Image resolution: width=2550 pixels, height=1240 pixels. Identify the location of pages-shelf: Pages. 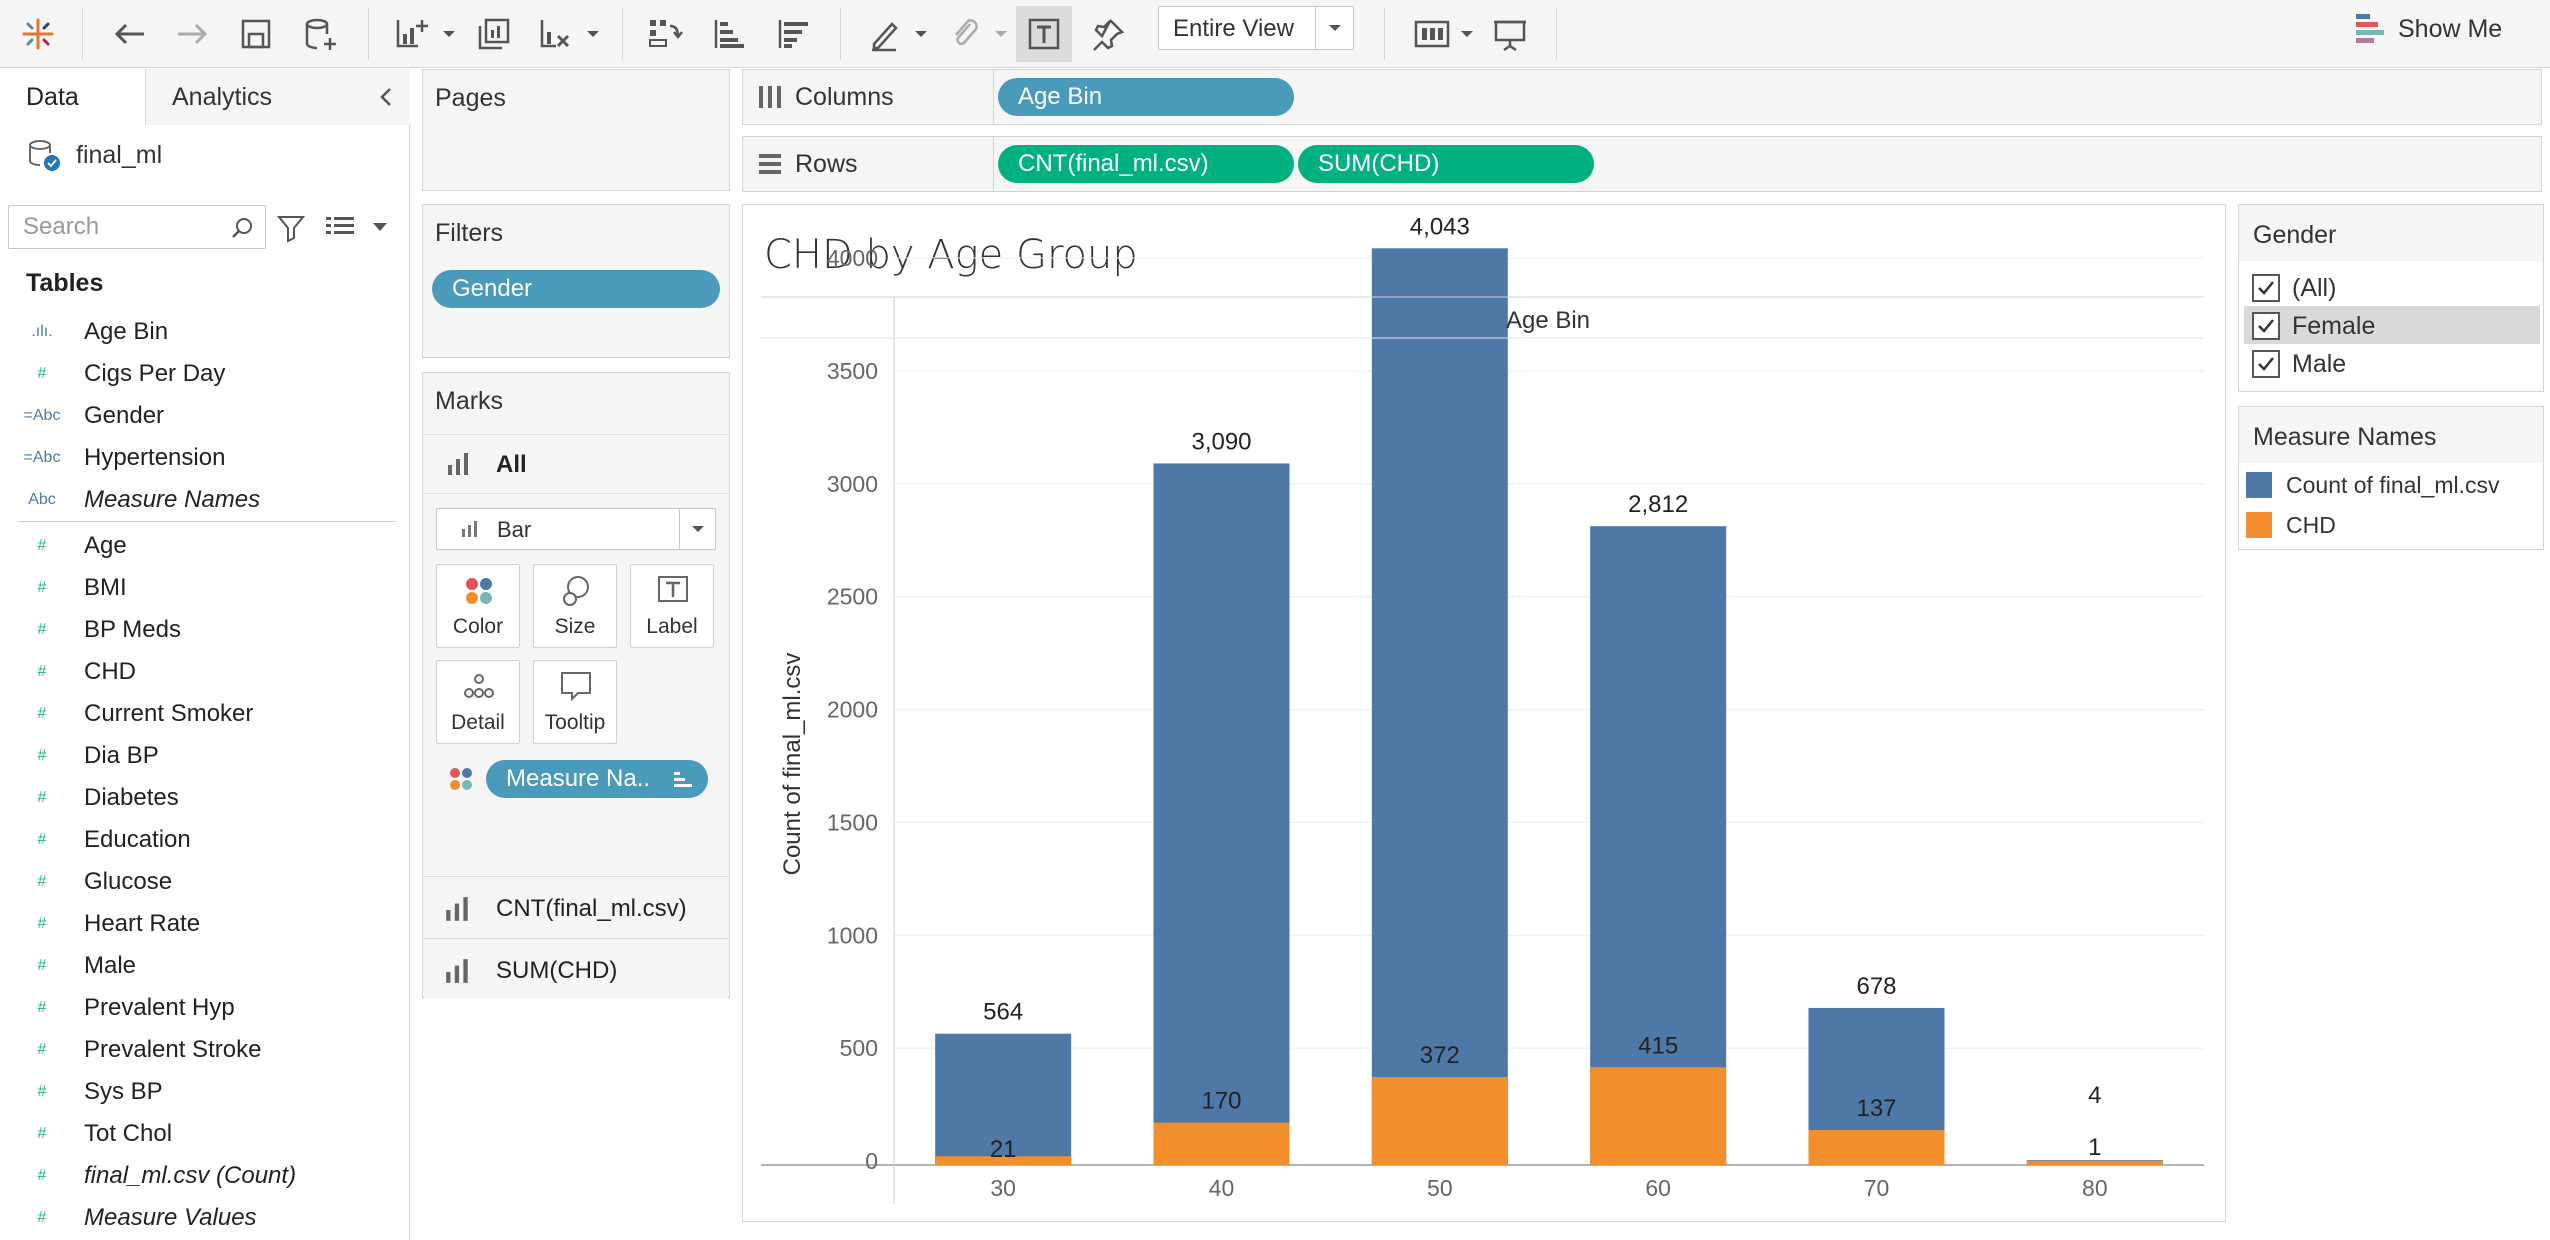
(576, 130).